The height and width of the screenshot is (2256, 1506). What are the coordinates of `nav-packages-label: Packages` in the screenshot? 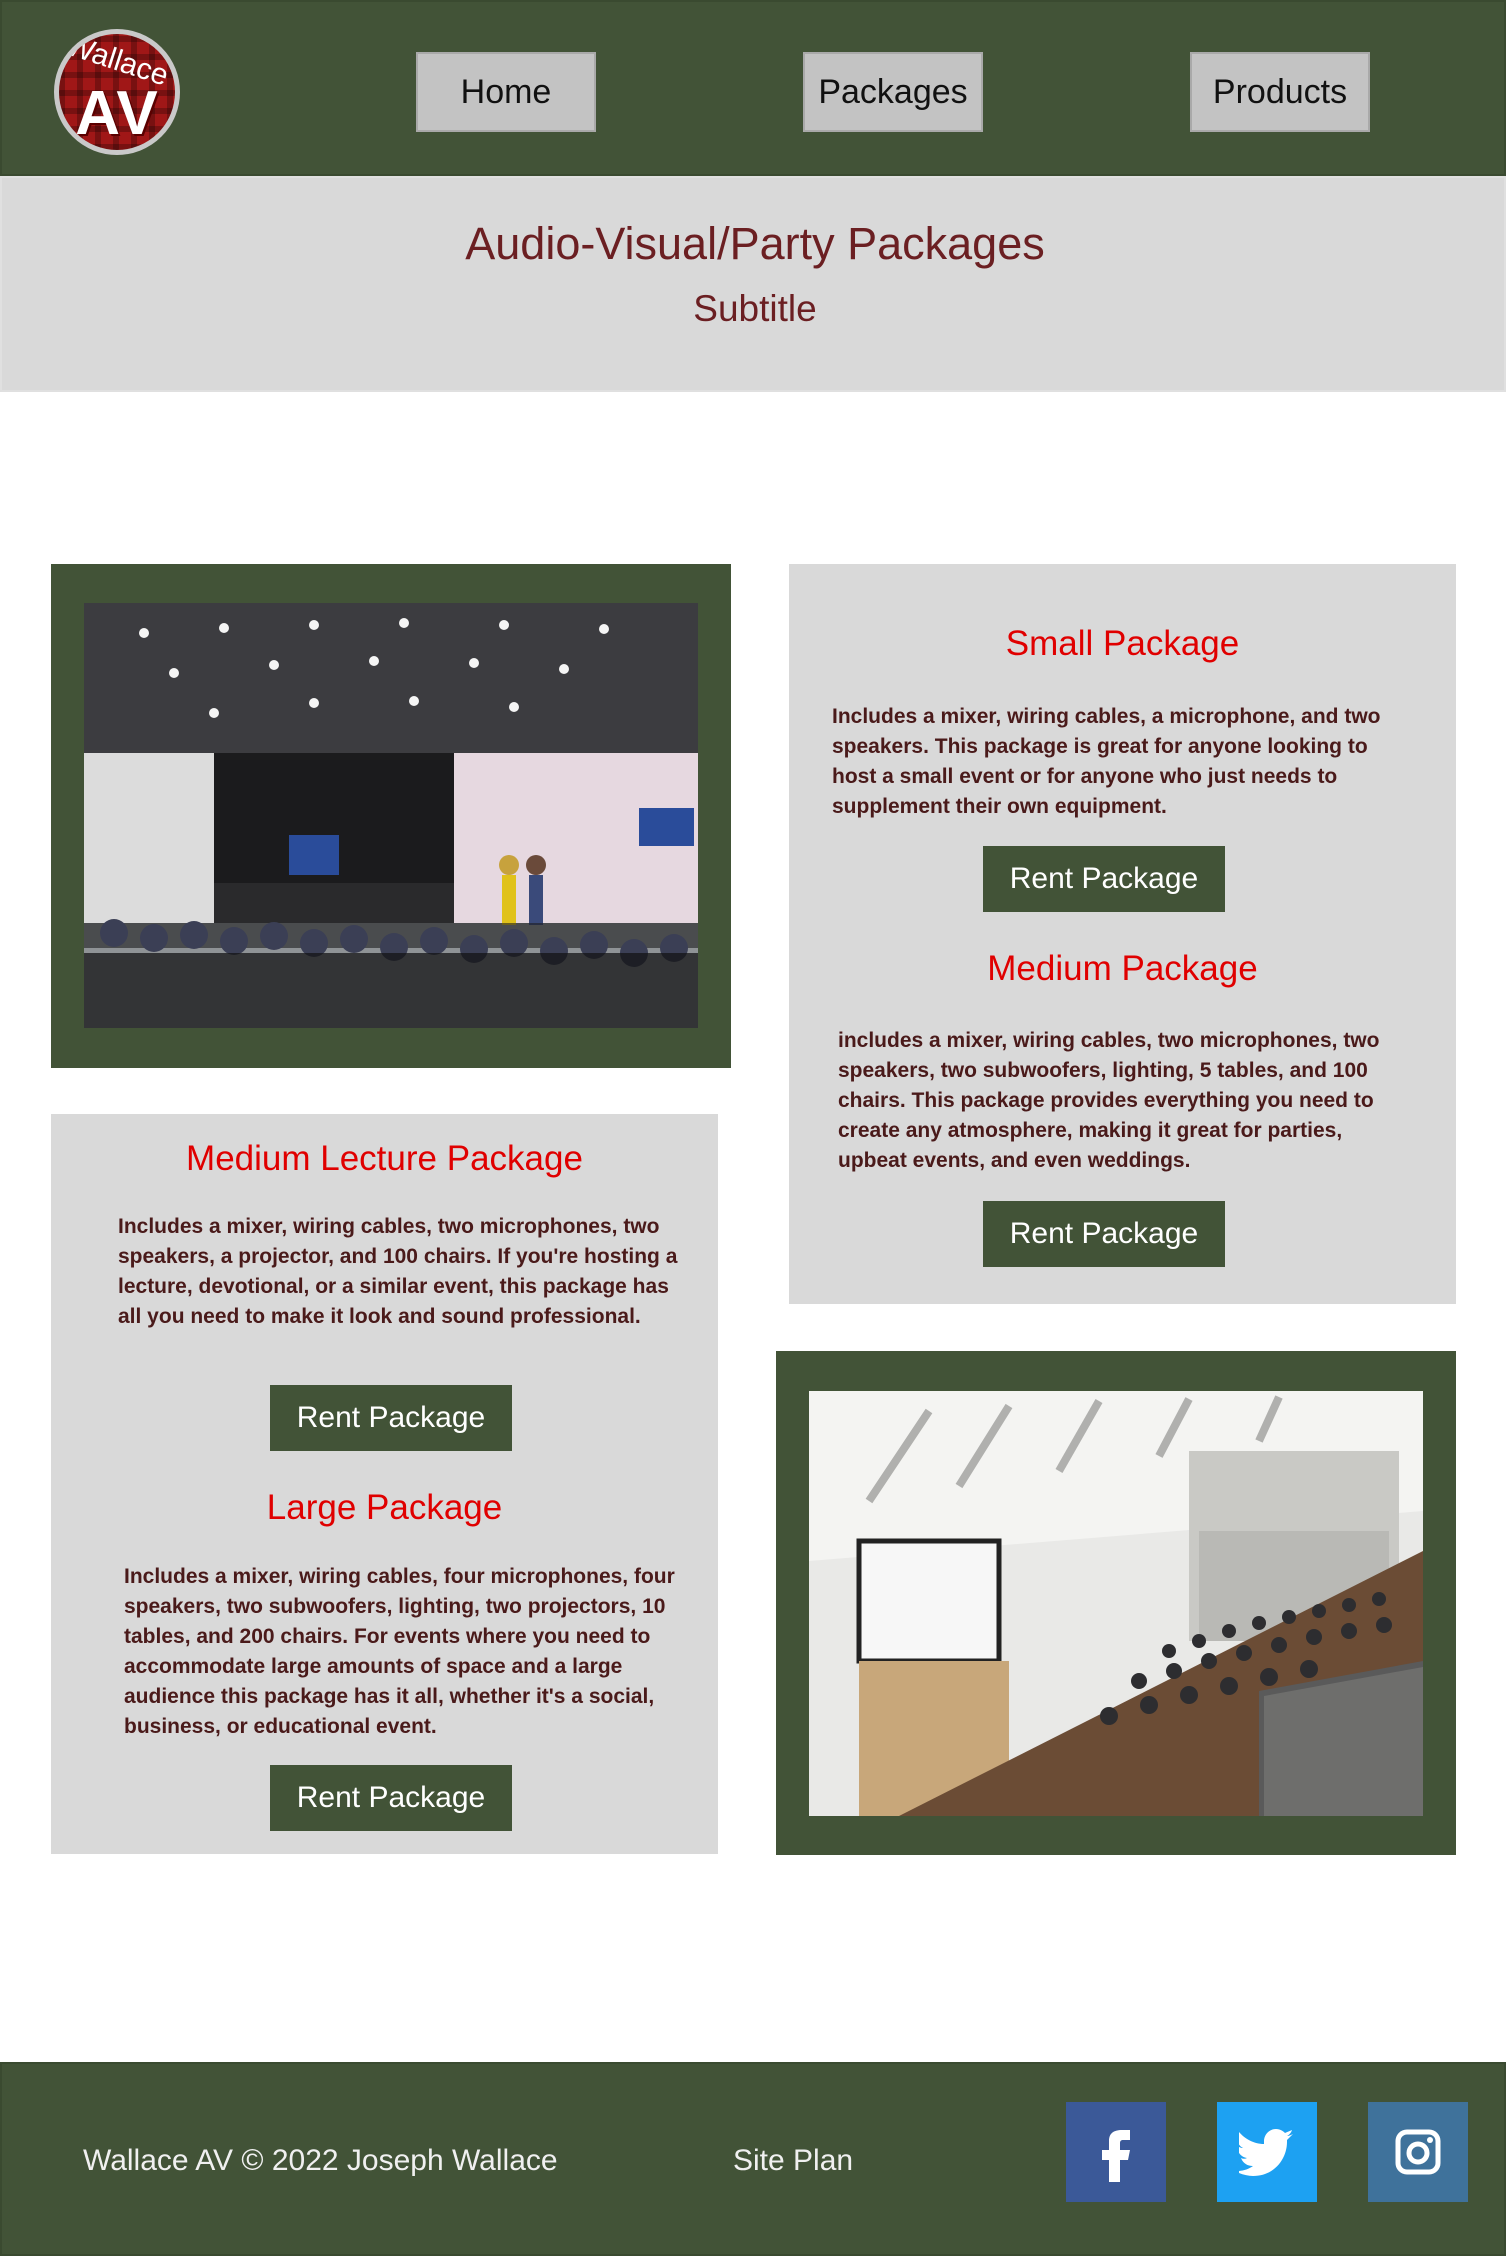 It's located at (893, 91).